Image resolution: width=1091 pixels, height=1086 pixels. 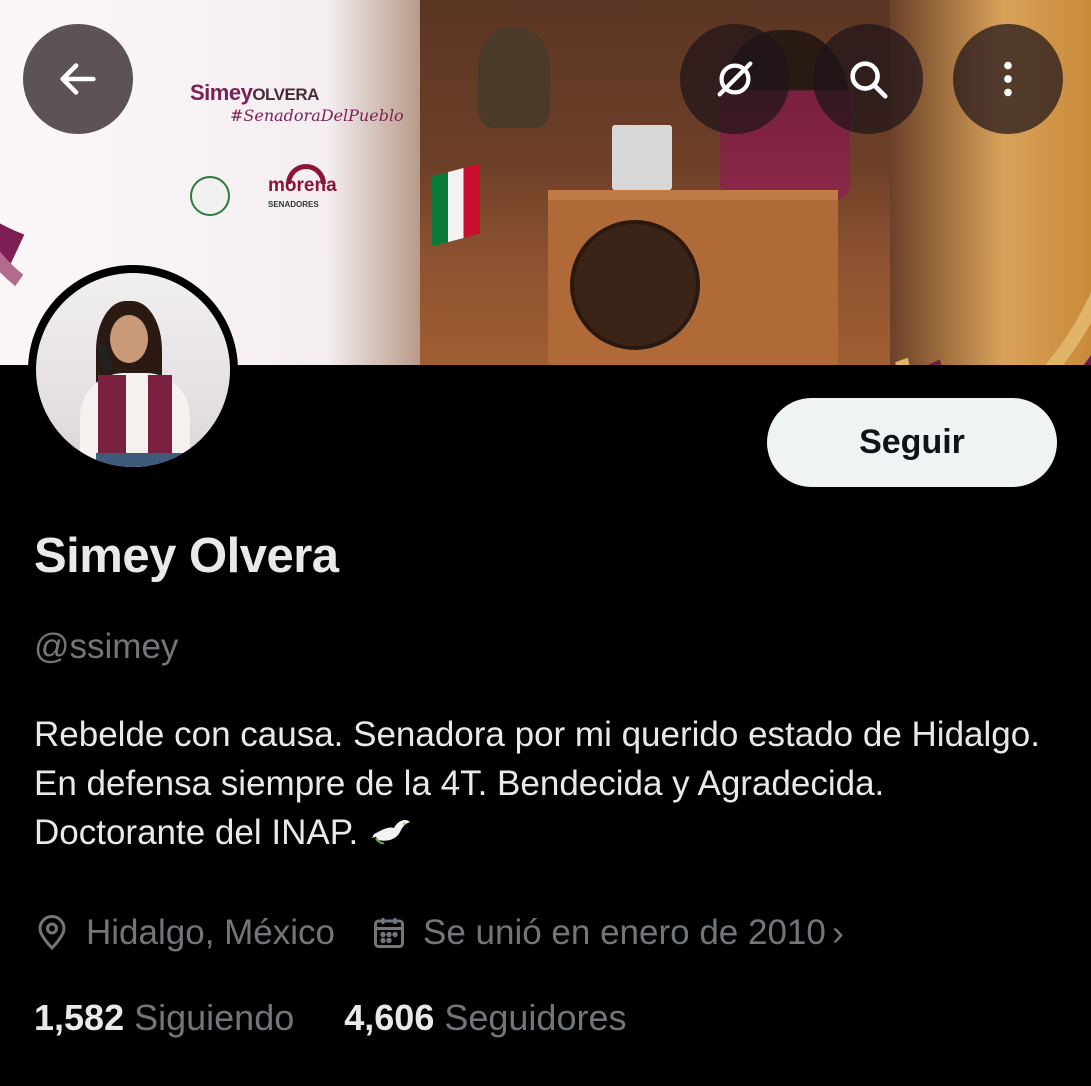 What do you see at coordinates (912, 442) in the screenshot?
I see `follow-button: Seguir` at bounding box center [912, 442].